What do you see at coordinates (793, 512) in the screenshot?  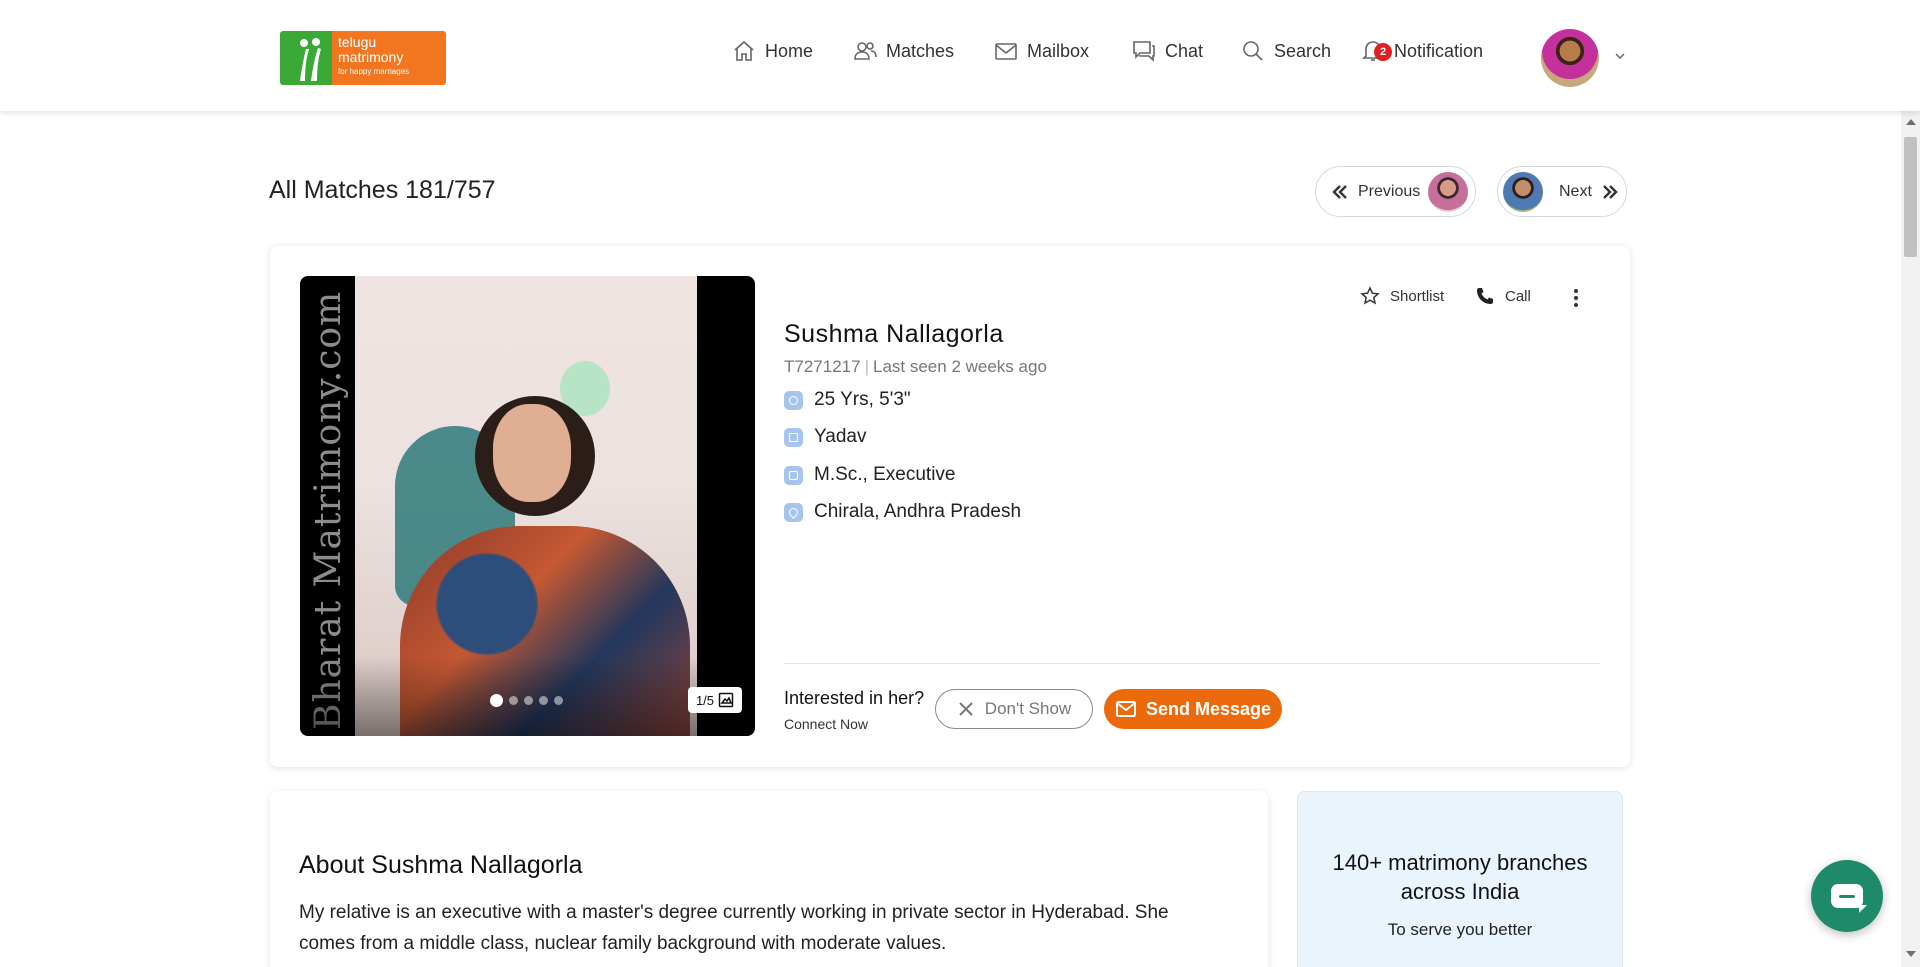 I see `location-icon` at bounding box center [793, 512].